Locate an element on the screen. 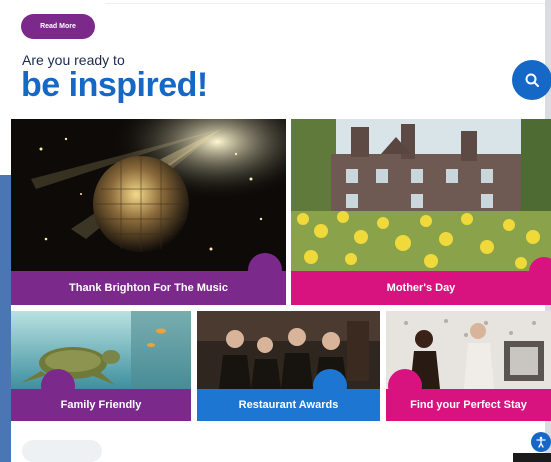 The height and width of the screenshot is (462, 551). corner-widget is located at coordinates (532, 457).